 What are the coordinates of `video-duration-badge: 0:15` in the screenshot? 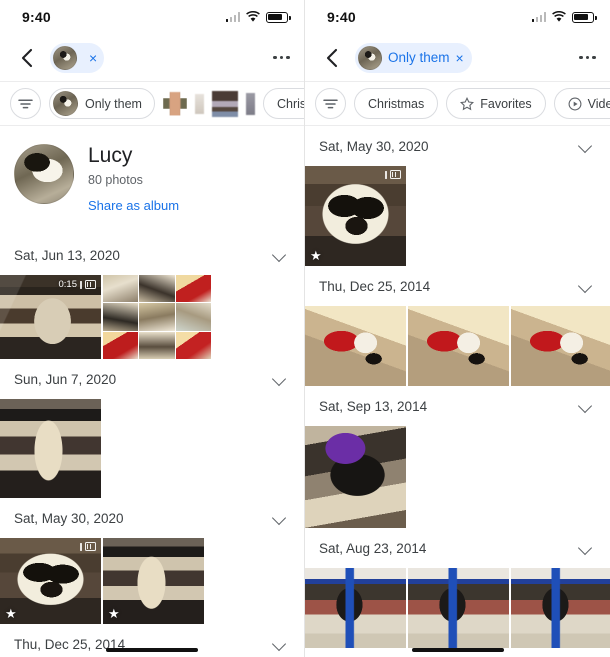 It's located at (77, 284).